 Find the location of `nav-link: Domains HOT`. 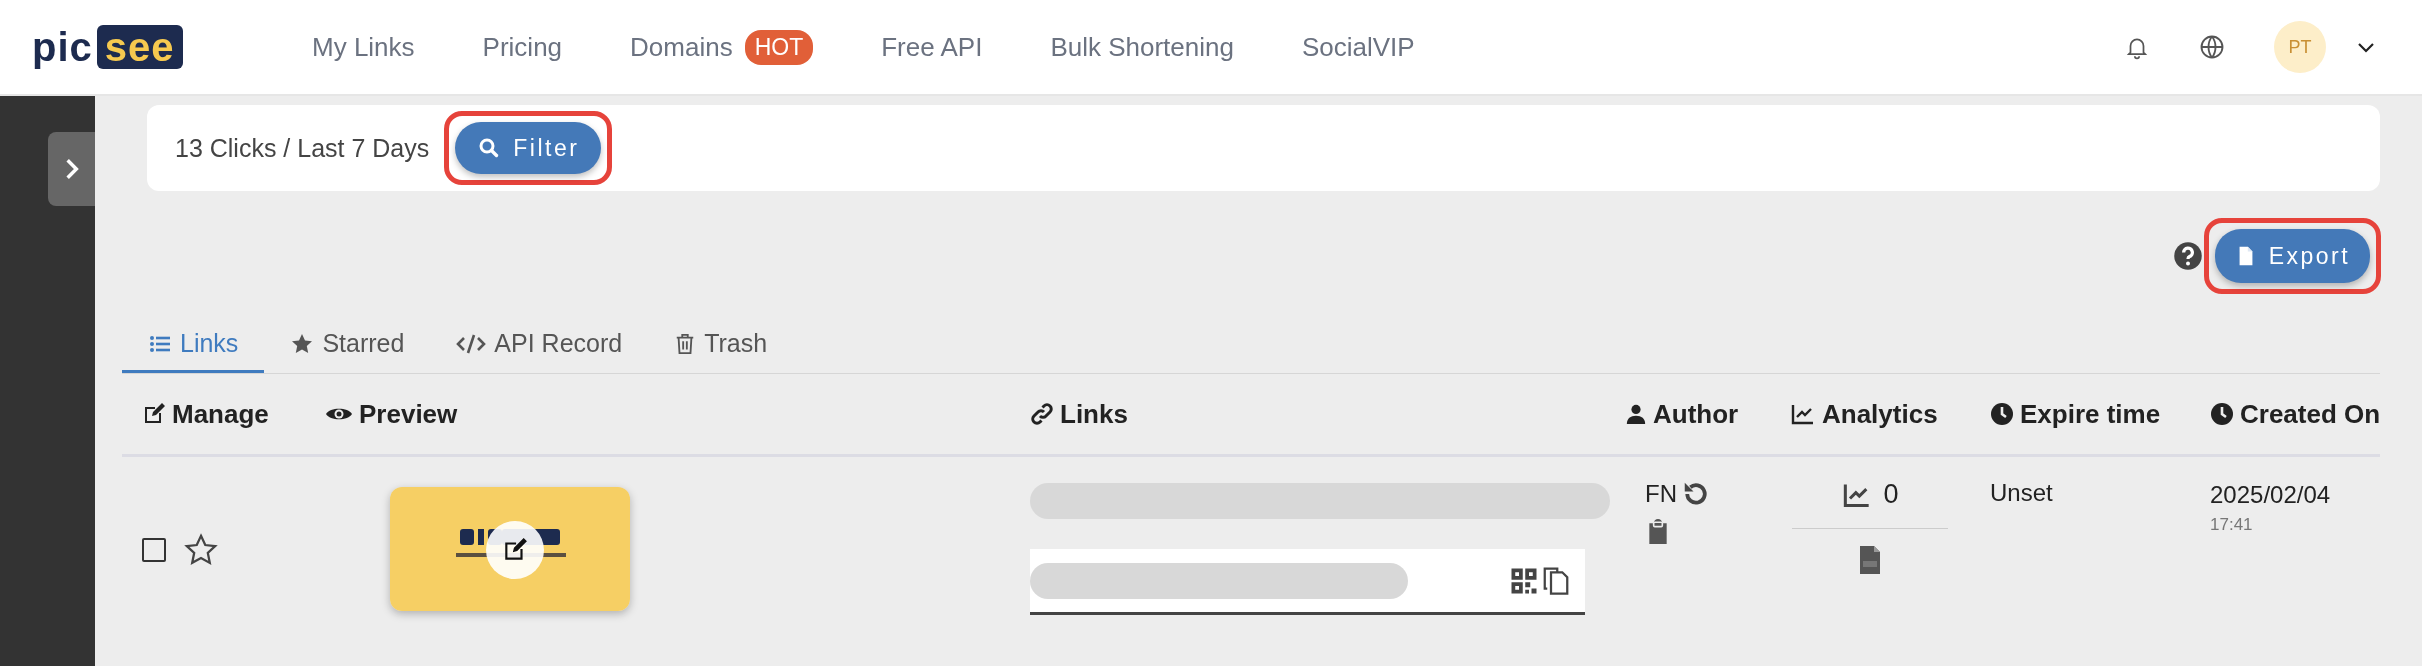

nav-link: Domains HOT is located at coordinates (722, 47).